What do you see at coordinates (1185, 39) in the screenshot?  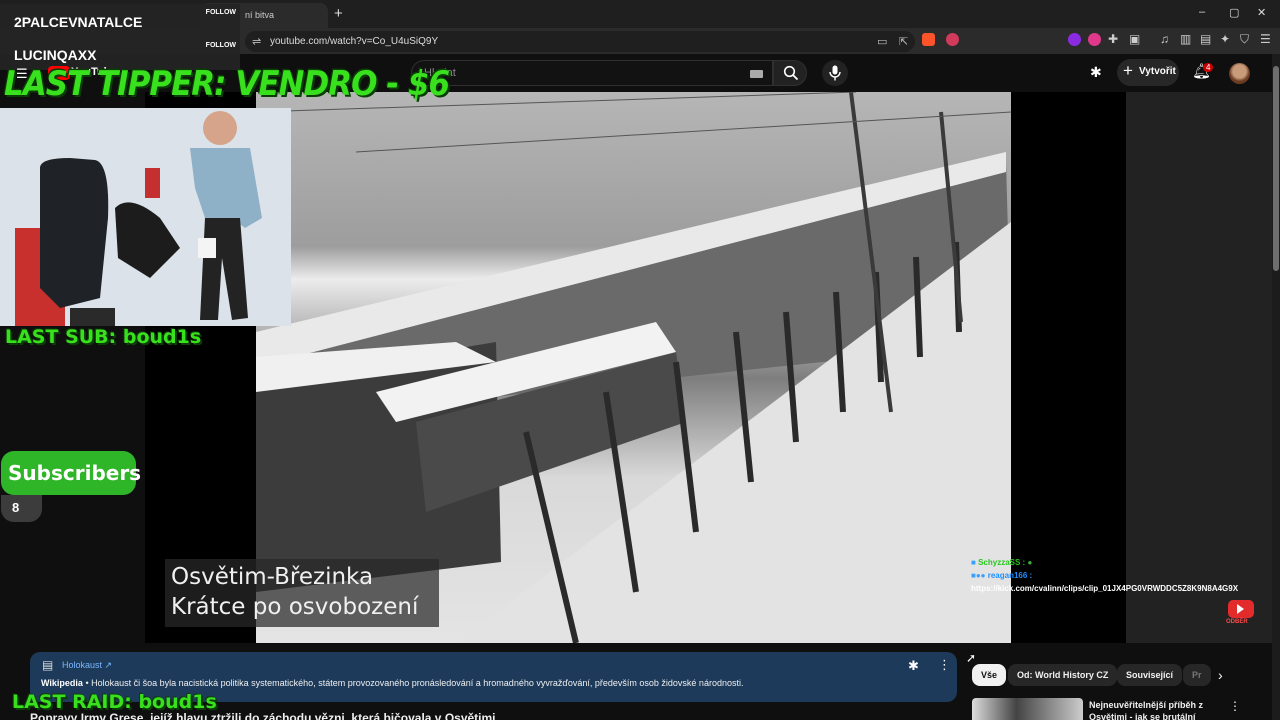 I see `sidebar-icon: ▥` at bounding box center [1185, 39].